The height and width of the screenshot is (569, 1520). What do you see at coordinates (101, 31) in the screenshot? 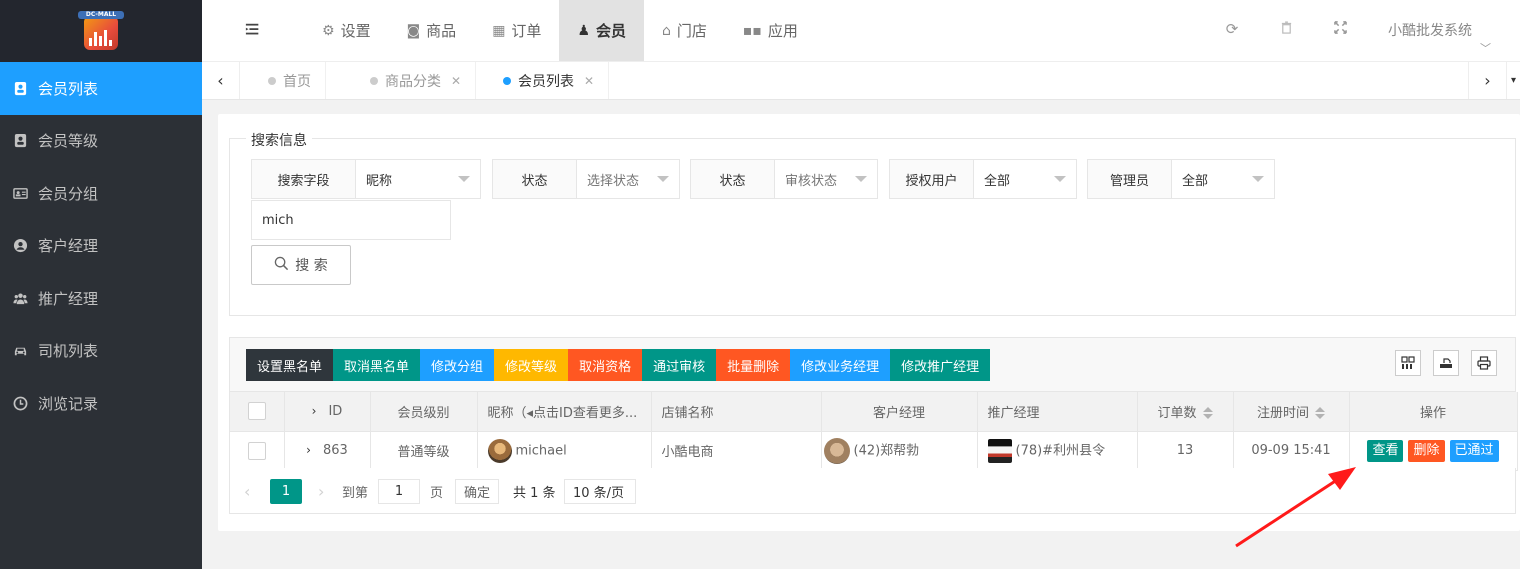
I see `dc-mall-logo: DC-MALL` at bounding box center [101, 31].